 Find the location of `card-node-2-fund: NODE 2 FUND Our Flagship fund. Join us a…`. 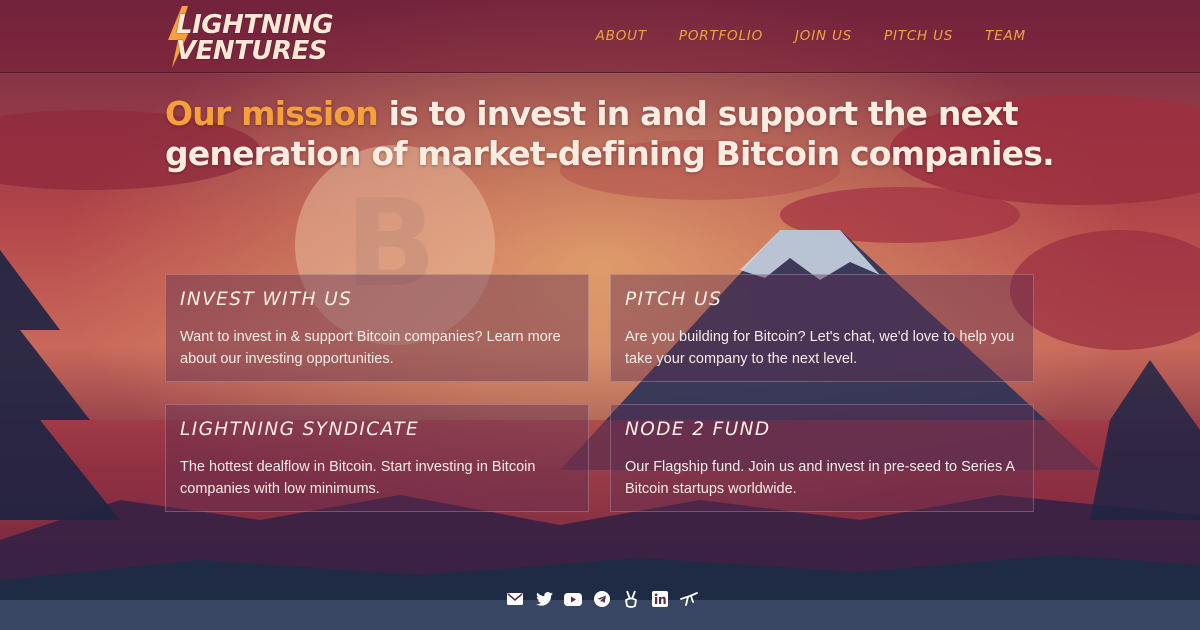

card-node-2-fund: NODE 2 FUND Our Flagship fund. Join us a… is located at coordinates (822, 458).